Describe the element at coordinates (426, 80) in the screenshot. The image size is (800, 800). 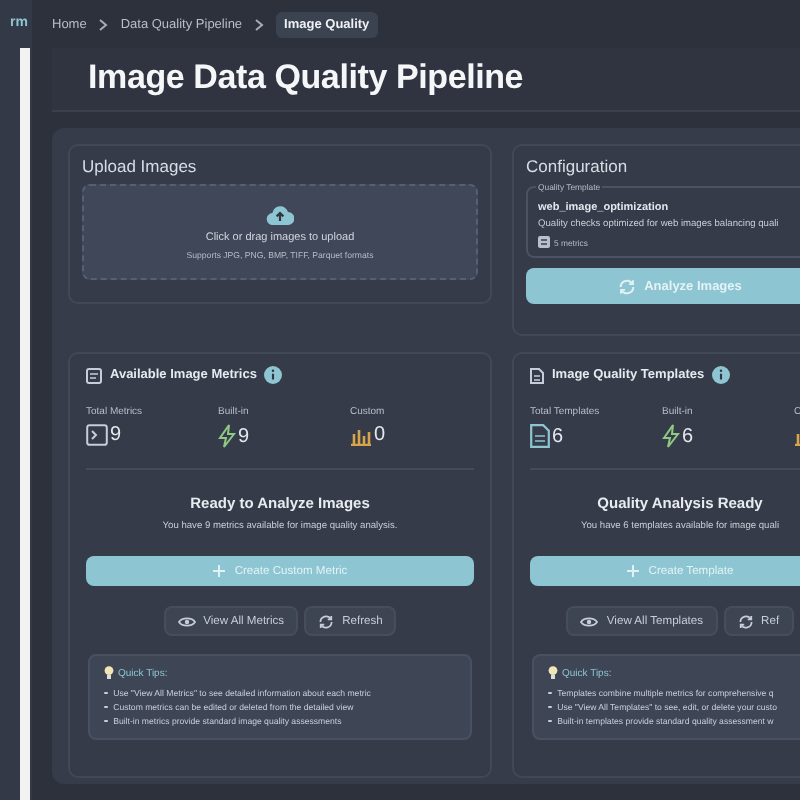
I see `page-title: Image Data Quality Pipeline` at that location.